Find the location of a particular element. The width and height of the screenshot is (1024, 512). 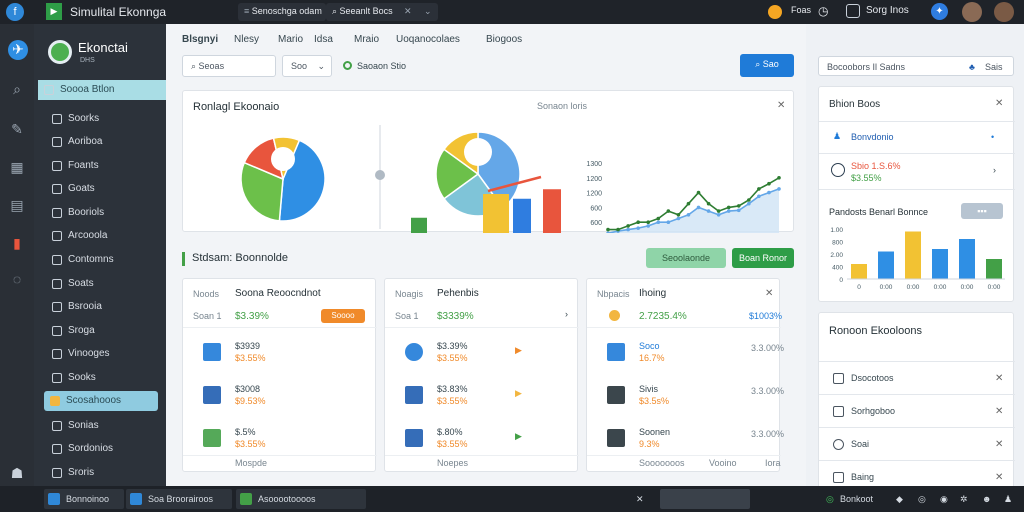

sidebar-item: Goats is located at coordinates (102, 189).